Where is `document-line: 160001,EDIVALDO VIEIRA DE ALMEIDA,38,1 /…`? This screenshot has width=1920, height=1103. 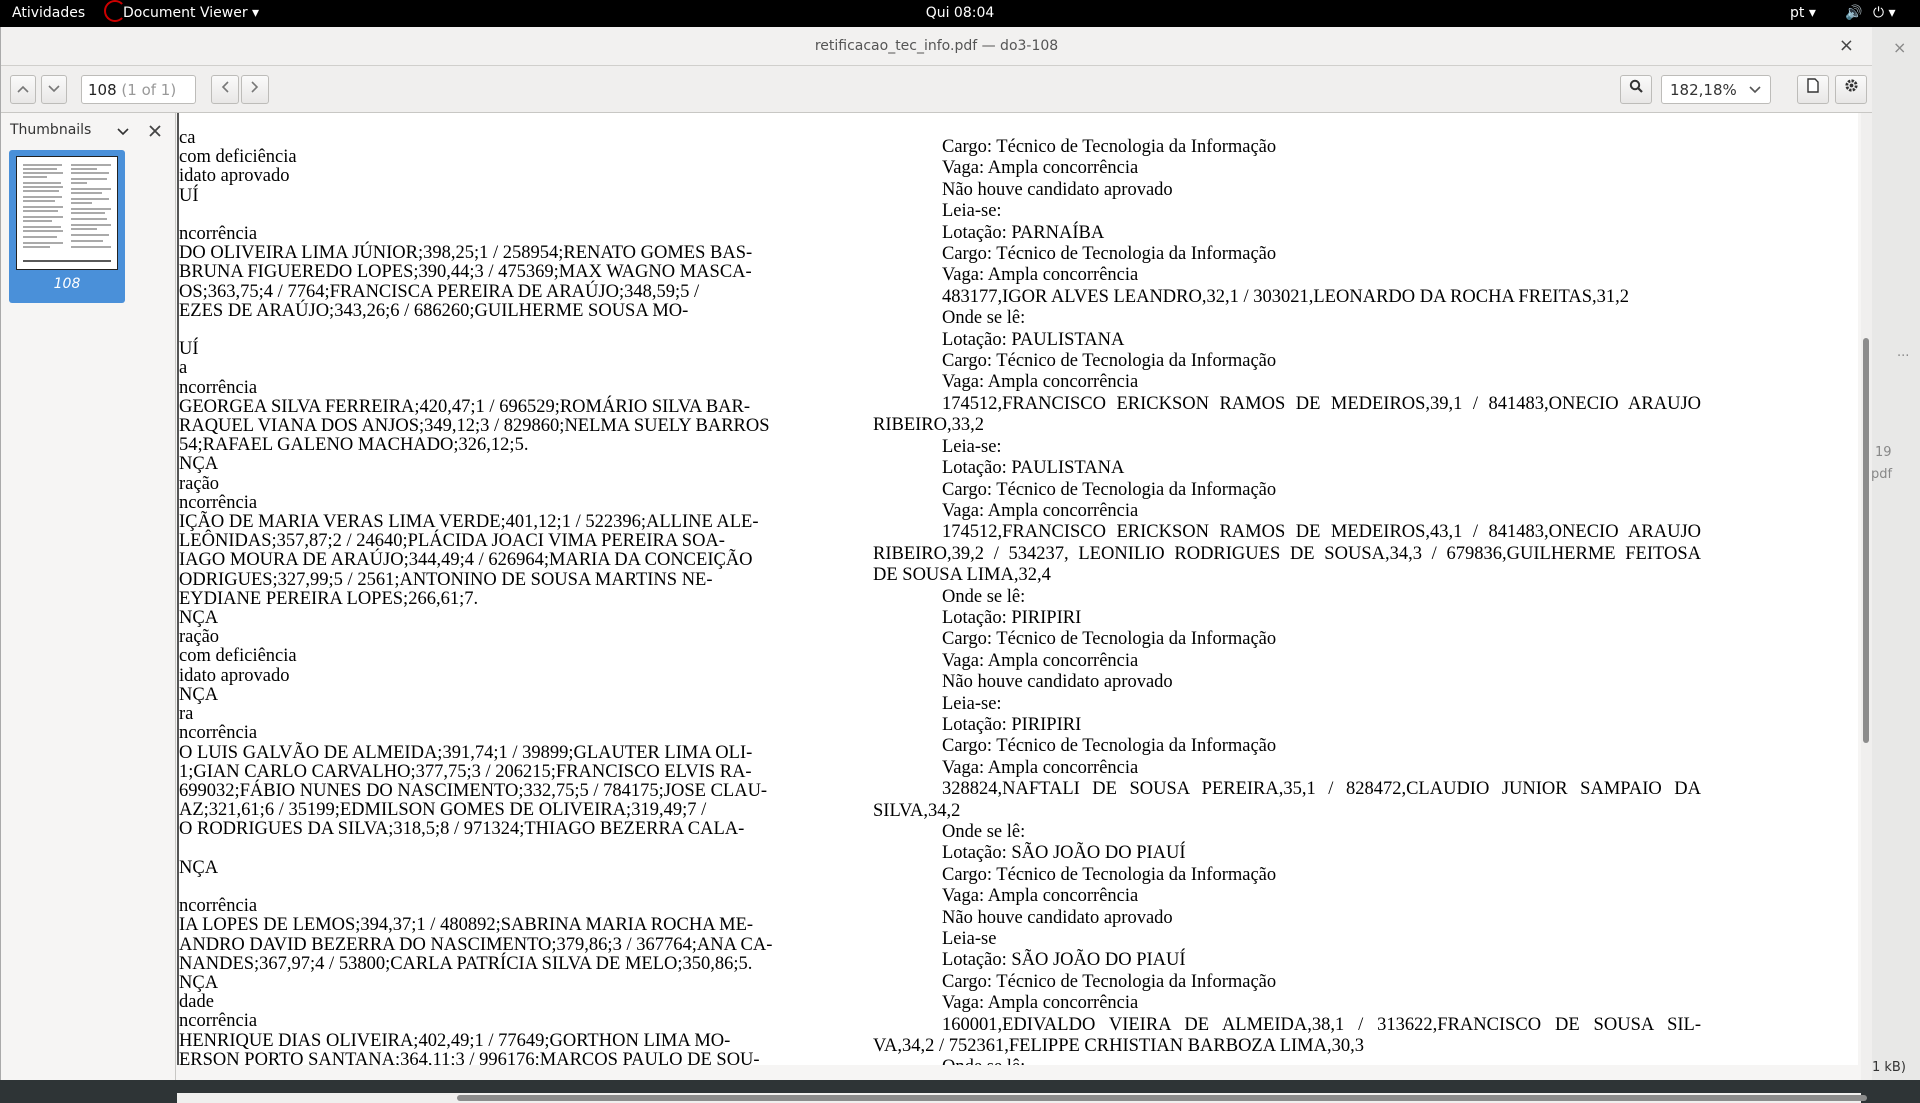 document-line: 160001,EDIVALDO VIEIRA DE ALMEIDA,38,1 /… is located at coordinates (1321, 1024).